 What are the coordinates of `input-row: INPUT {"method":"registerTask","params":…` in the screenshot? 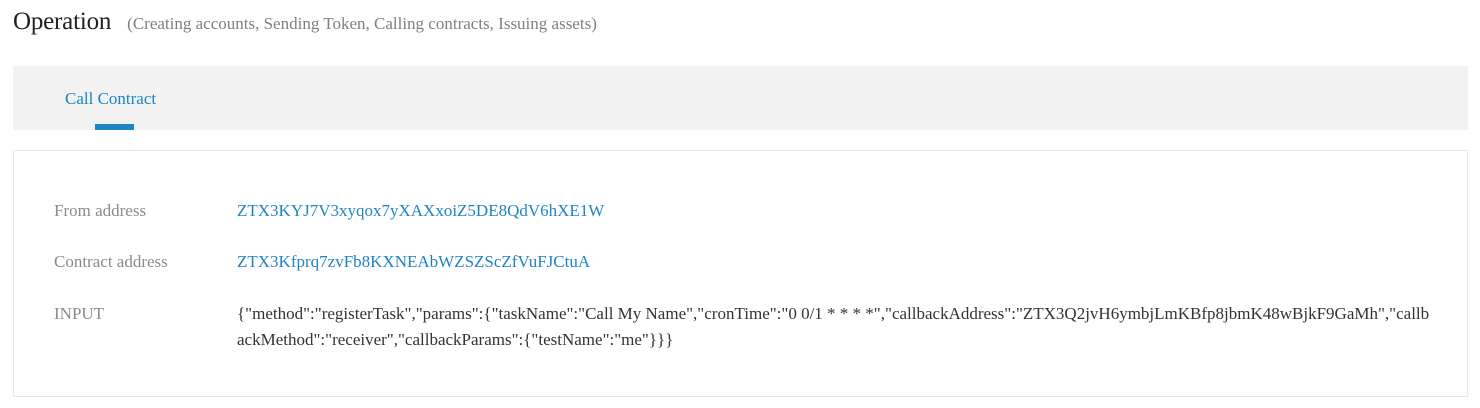 It's located at (743, 327).